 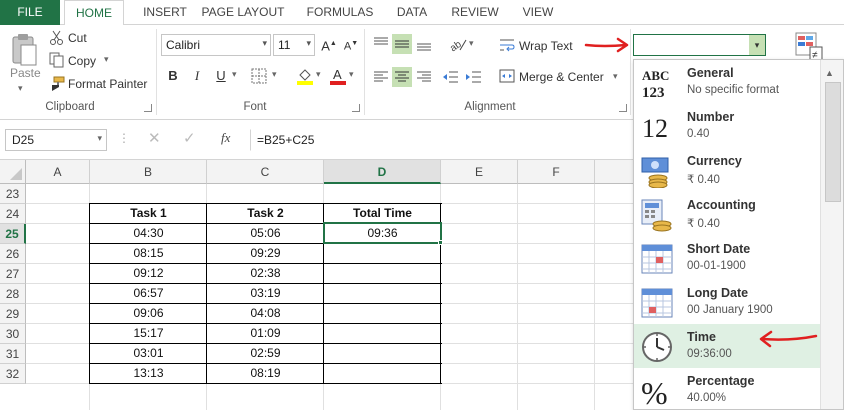 I want to click on wrap-text-button: Wrap Text, so click(x=546, y=46).